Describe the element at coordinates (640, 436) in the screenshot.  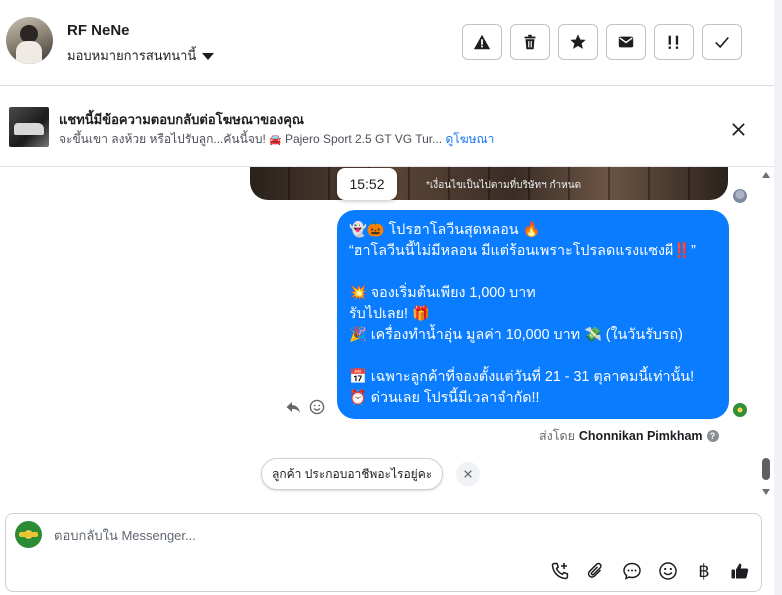
I see `sent-by-name: Chonnikan Pimkham` at that location.